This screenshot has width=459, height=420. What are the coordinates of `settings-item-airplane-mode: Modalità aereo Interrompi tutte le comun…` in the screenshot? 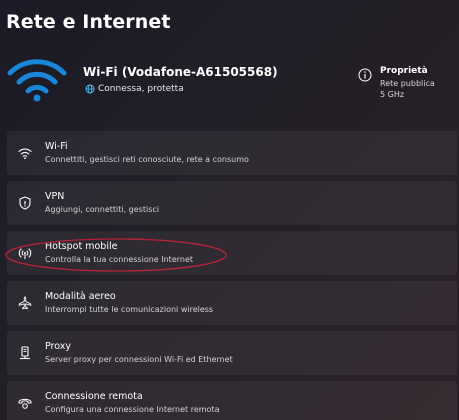 It's located at (232, 303).